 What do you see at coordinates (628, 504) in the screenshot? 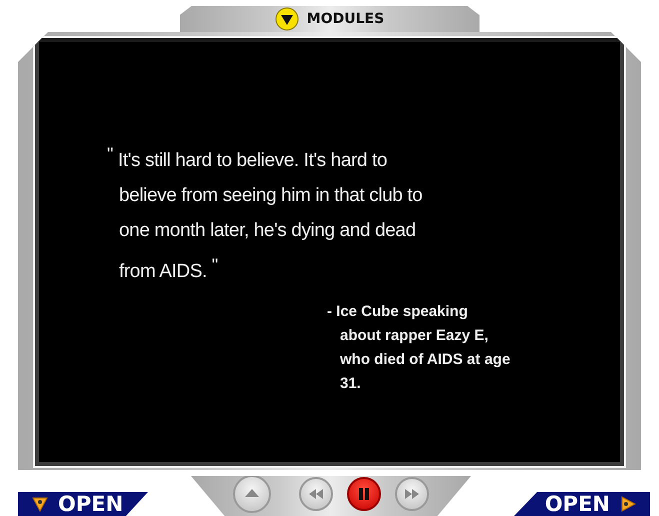
I see `triangle-right-icon` at bounding box center [628, 504].